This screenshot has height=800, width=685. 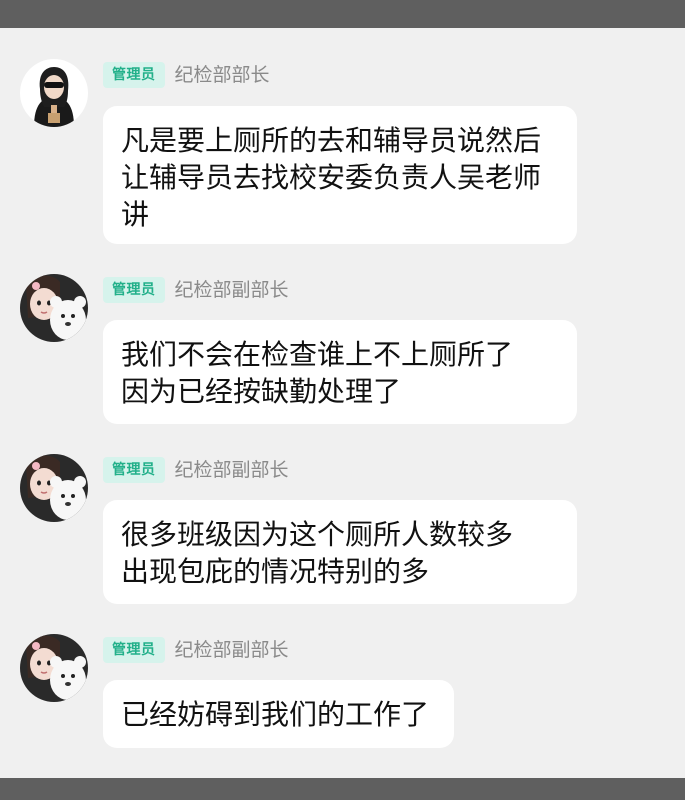 What do you see at coordinates (342, 14) in the screenshot?
I see `top-bar` at bounding box center [342, 14].